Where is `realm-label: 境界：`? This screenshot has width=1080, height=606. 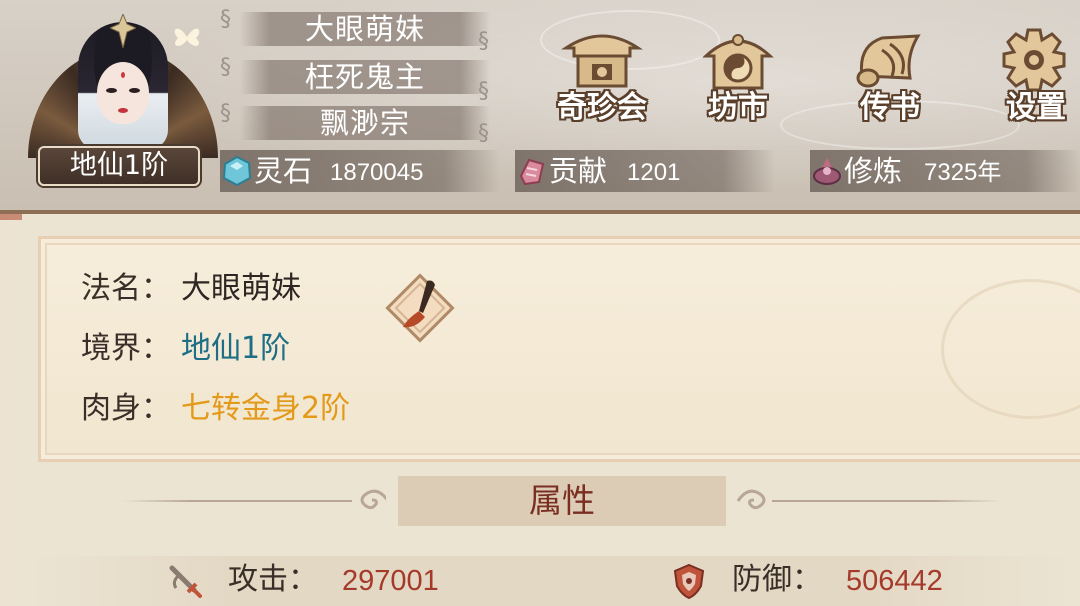
realm-label: 境界： is located at coordinates (126, 348).